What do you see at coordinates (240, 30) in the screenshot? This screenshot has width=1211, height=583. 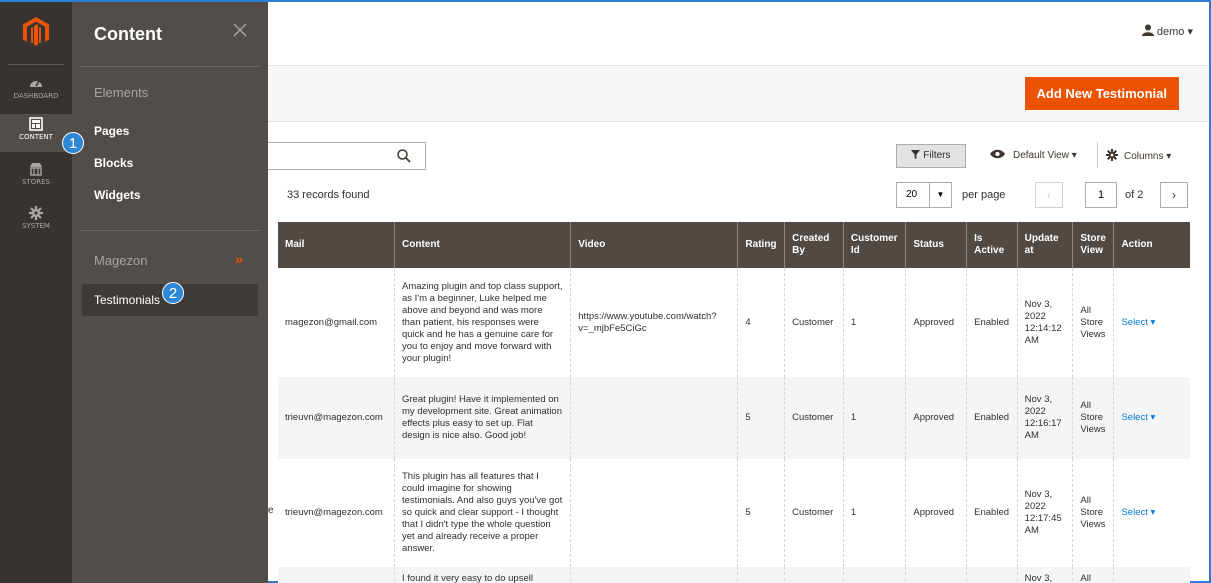 I see `close-icon` at bounding box center [240, 30].